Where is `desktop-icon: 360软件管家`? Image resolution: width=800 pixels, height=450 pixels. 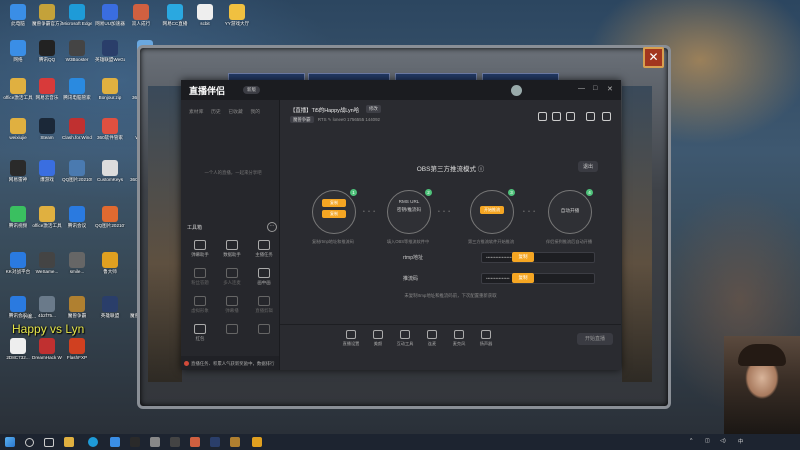
desktop-icon: 360软件管家 is located at coordinates (110, 129).